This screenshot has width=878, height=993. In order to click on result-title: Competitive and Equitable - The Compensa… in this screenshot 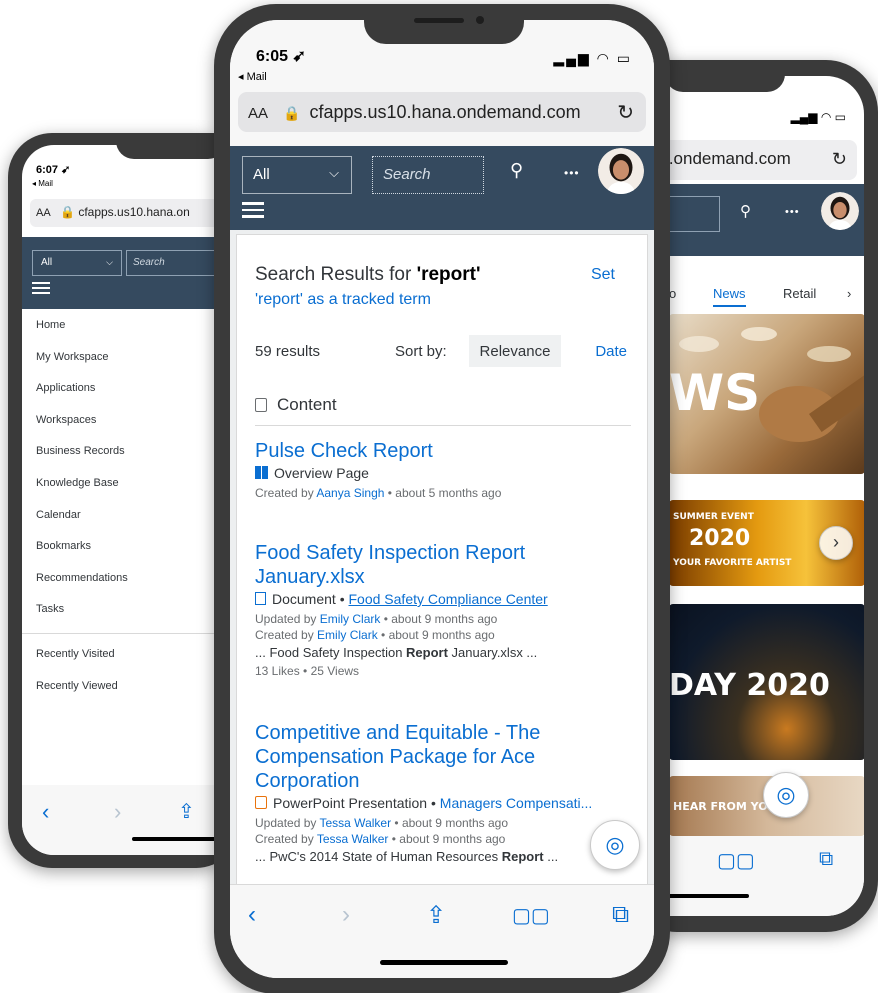, I will do `click(443, 757)`.